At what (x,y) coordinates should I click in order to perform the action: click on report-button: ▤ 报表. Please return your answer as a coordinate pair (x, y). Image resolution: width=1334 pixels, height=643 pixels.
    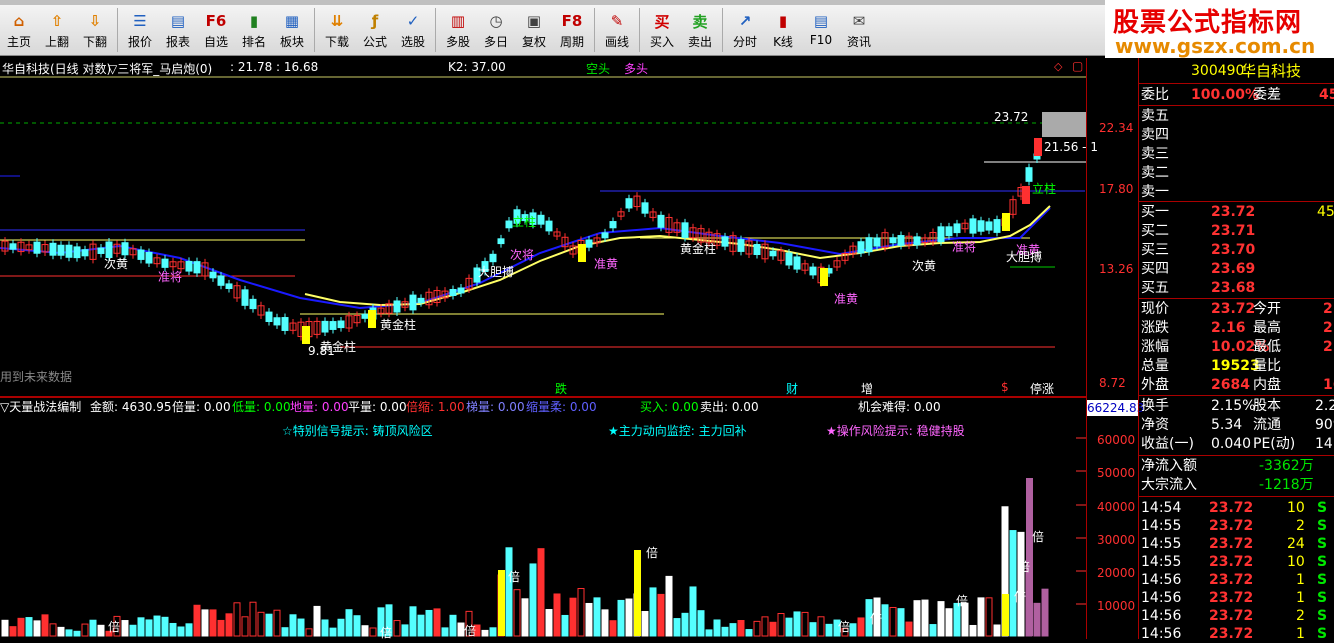
    Looking at the image, I should click on (178, 30).